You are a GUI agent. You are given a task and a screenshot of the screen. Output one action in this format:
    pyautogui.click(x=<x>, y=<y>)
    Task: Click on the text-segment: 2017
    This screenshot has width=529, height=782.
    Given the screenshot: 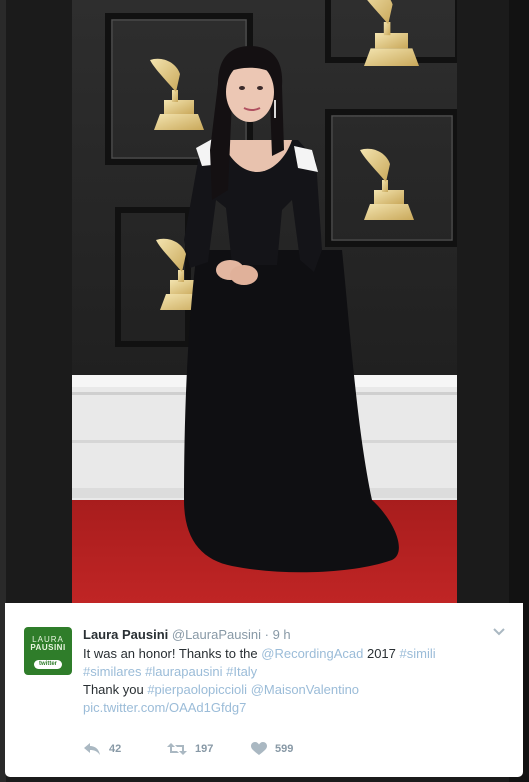 What is the action you would take?
    pyautogui.click(x=381, y=653)
    